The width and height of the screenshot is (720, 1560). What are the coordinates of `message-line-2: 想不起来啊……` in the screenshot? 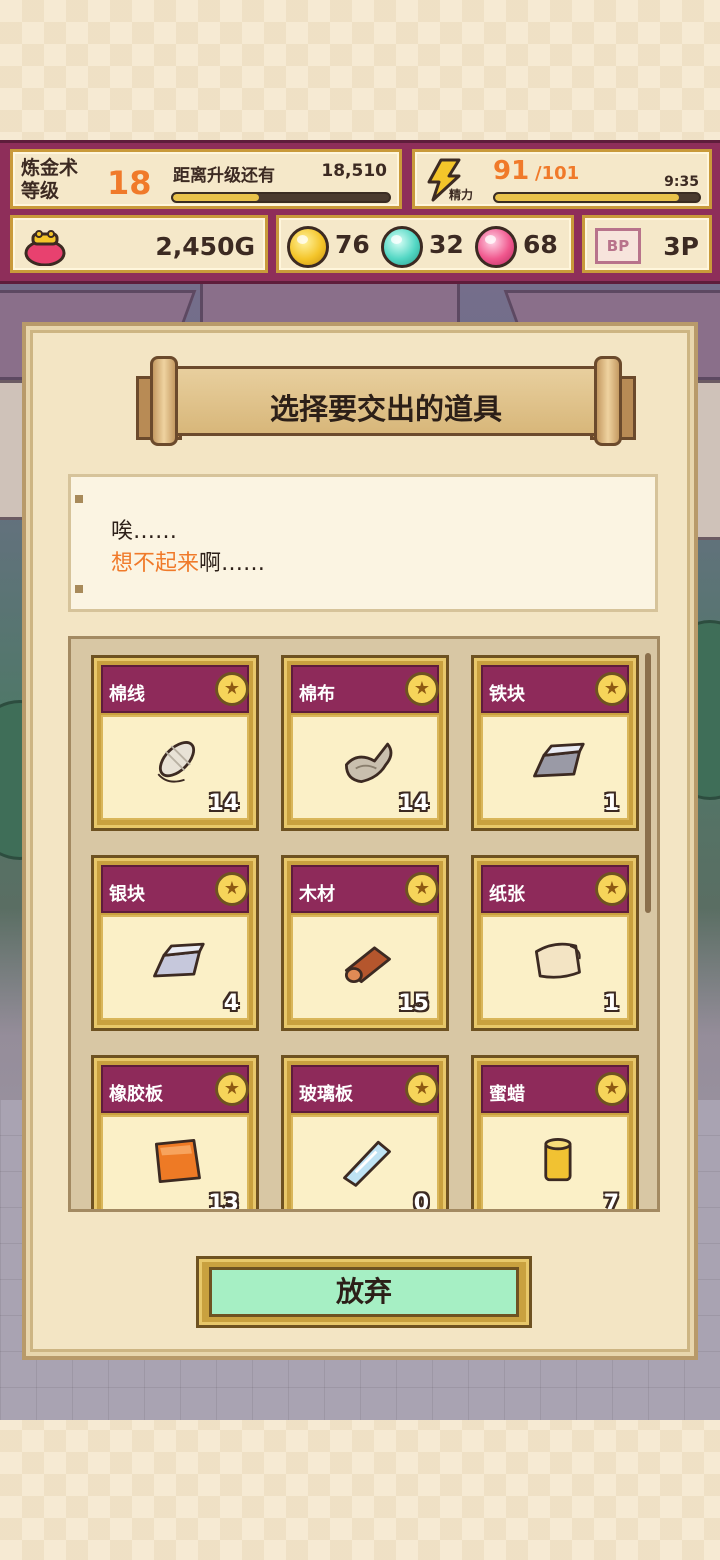 It's located at (188, 561).